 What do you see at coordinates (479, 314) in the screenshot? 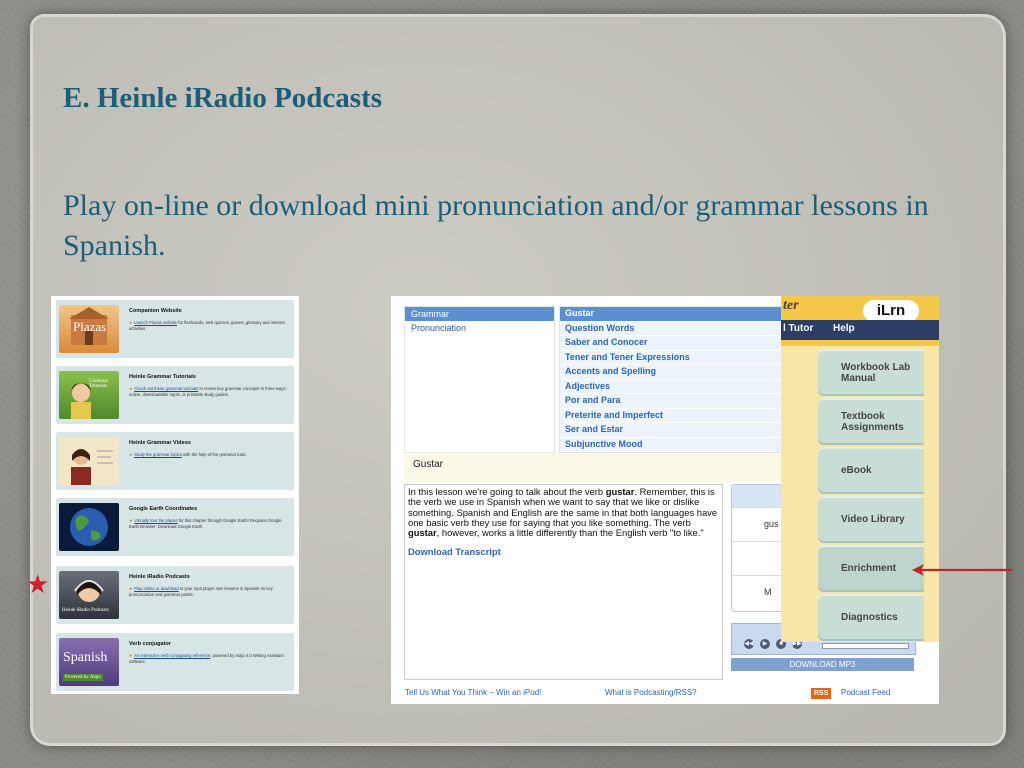
I see `category-grammar: Grammar` at bounding box center [479, 314].